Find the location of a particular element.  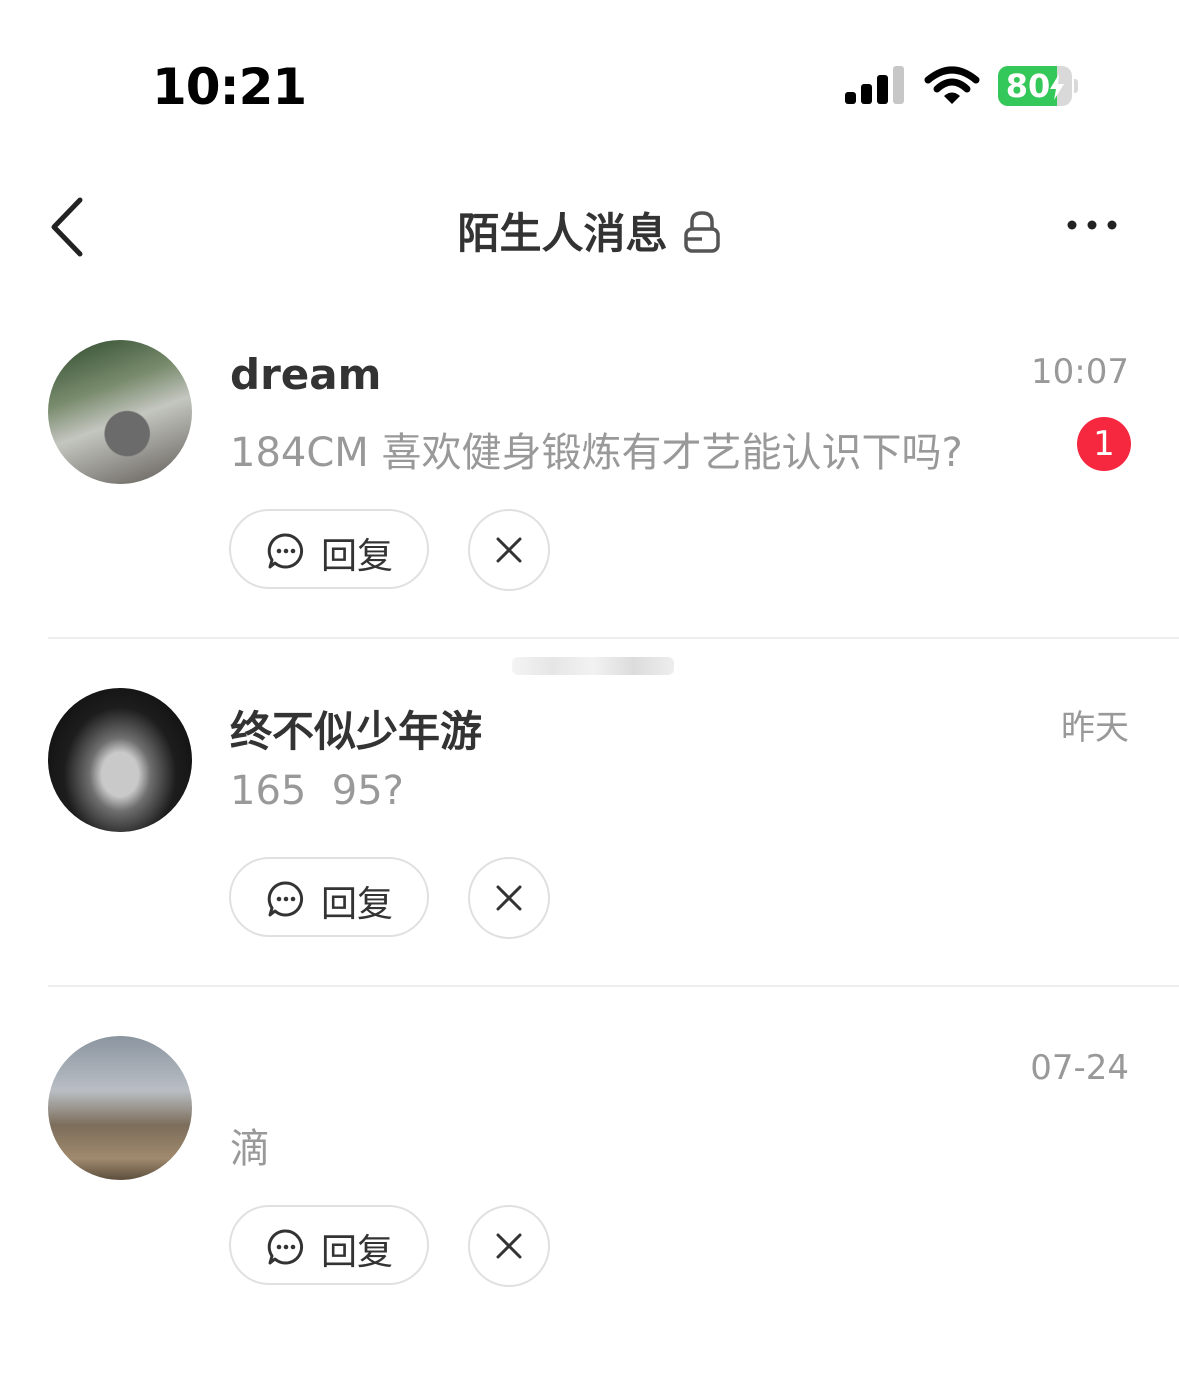

status-bar: 10:21 80 is located at coordinates (589, 75).